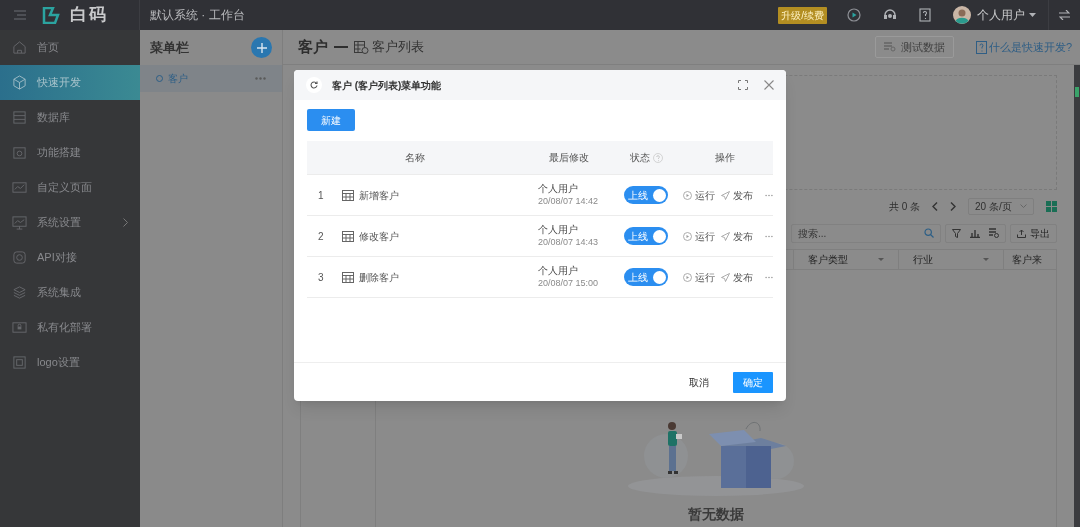  Describe the element at coordinates (699, 382) in the screenshot. I see `cancel-button: 取消` at that location.